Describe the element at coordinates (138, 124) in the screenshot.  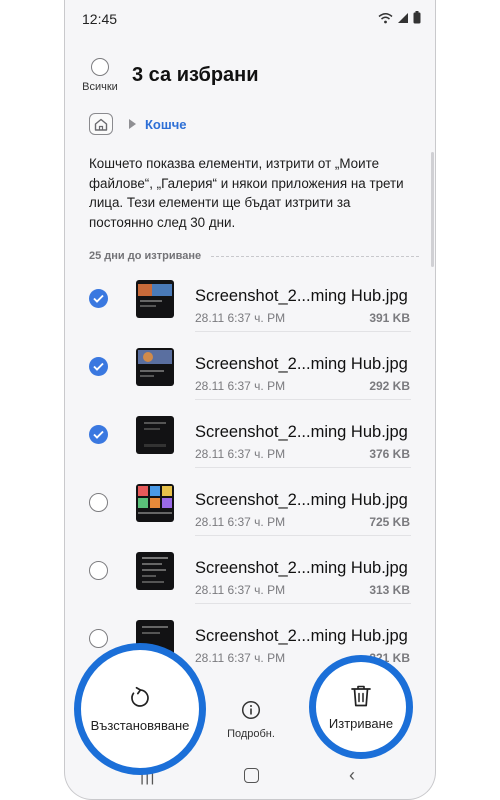
I see `breadcrumb: Кошче` at that location.